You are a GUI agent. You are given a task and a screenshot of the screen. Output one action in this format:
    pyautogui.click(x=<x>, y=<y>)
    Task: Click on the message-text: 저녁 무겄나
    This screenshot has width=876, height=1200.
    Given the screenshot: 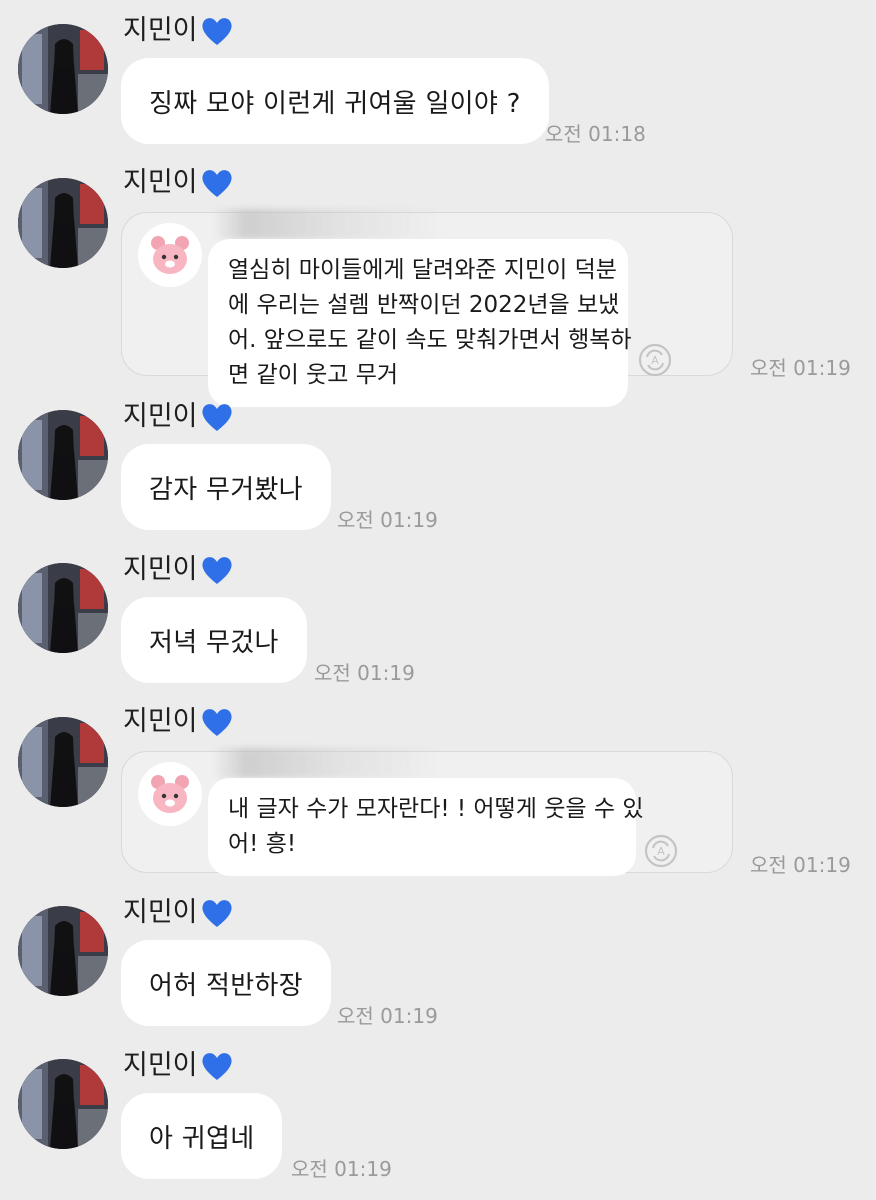 What is the action you would take?
    pyautogui.click(x=214, y=642)
    